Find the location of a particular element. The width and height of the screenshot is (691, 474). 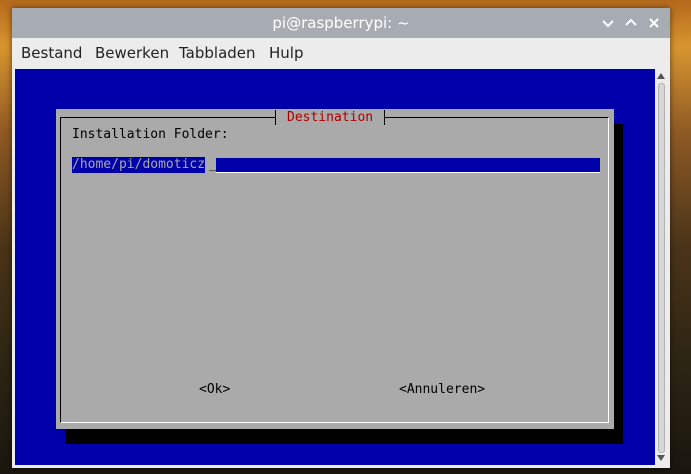

menu-item-bewerken: Bewerken is located at coordinates (132, 53).